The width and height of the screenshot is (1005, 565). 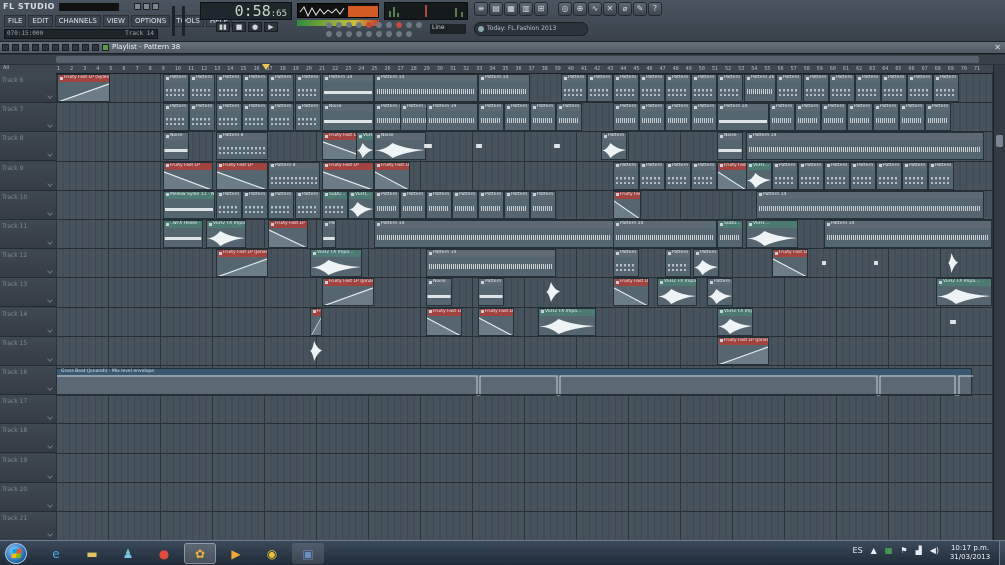 What do you see at coordinates (28, 497) in the screenshot?
I see `track-header: Track 20` at bounding box center [28, 497].